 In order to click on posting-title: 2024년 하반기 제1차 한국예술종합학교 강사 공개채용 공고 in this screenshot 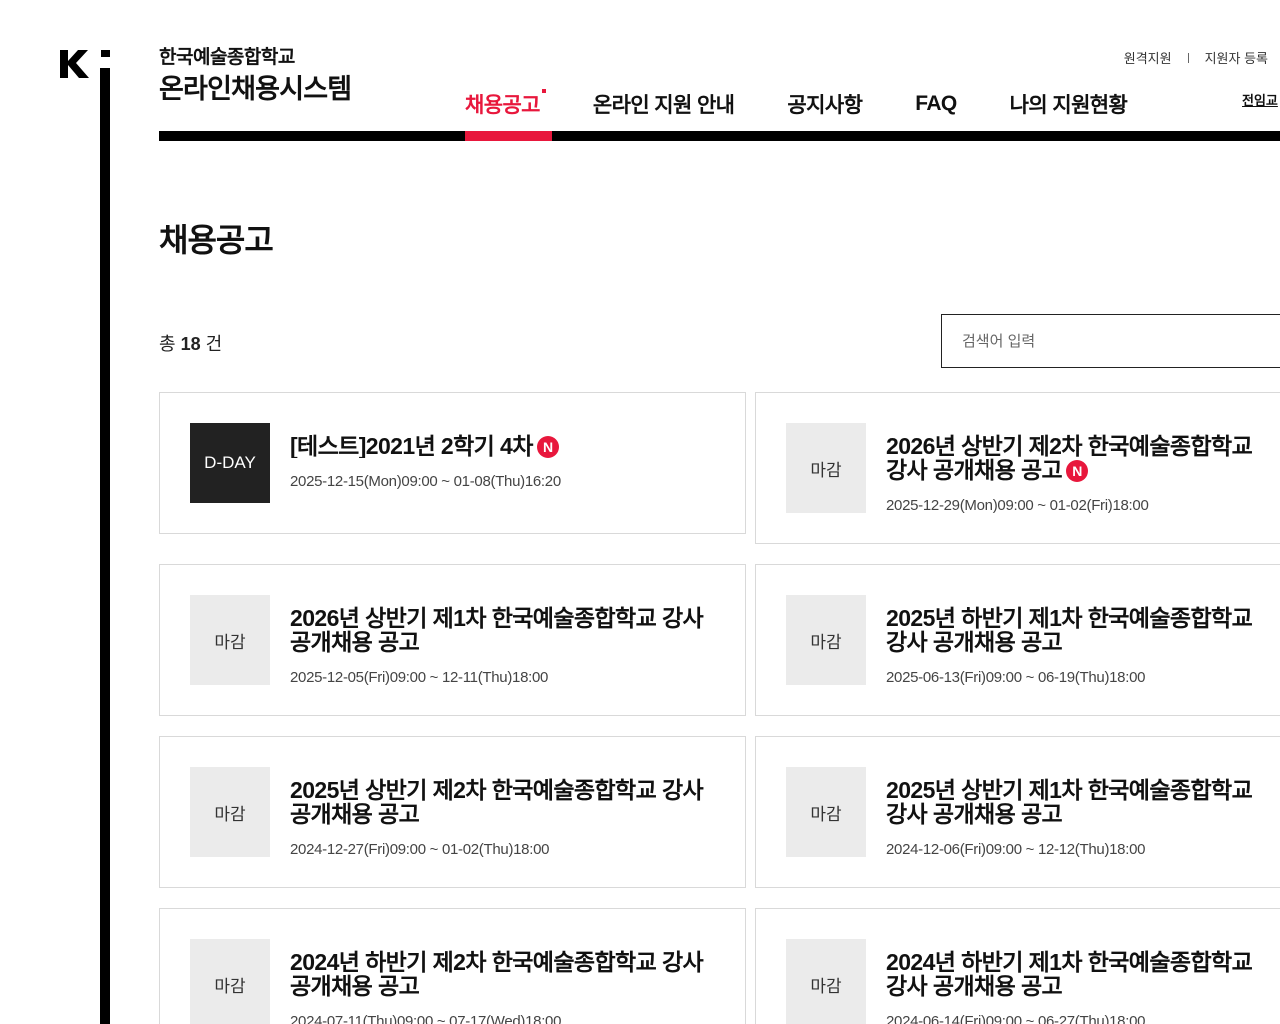, I will do `click(1069, 974)`.